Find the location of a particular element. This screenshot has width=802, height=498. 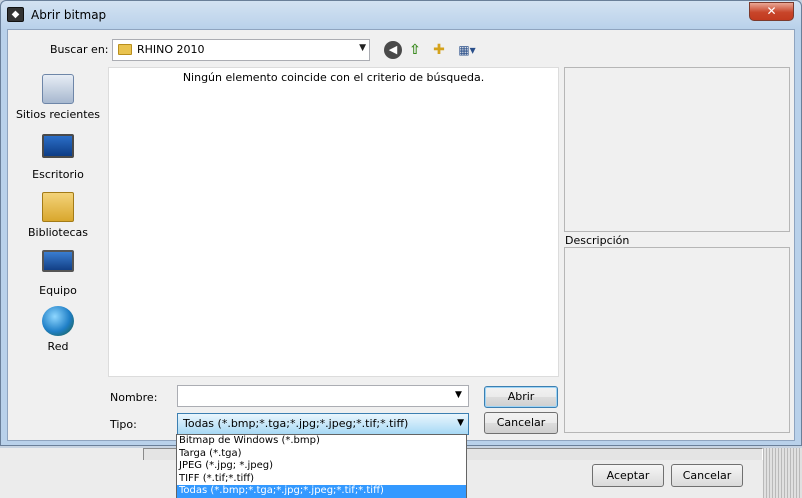

view-menu-icon: ▦▾ is located at coordinates (467, 50).